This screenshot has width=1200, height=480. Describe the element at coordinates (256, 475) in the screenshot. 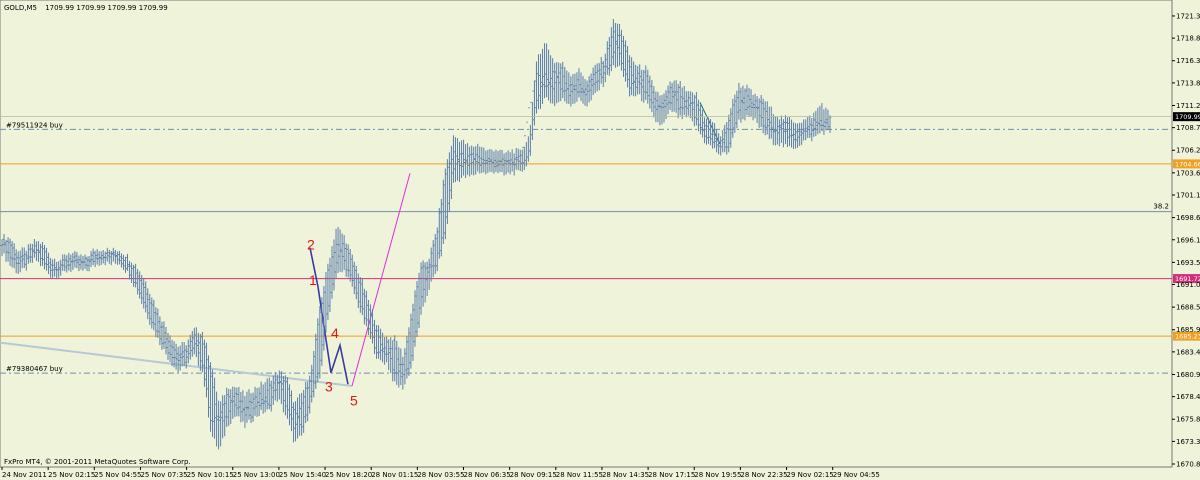

I see `x-tick-label: 25 Nov 13:00` at that location.